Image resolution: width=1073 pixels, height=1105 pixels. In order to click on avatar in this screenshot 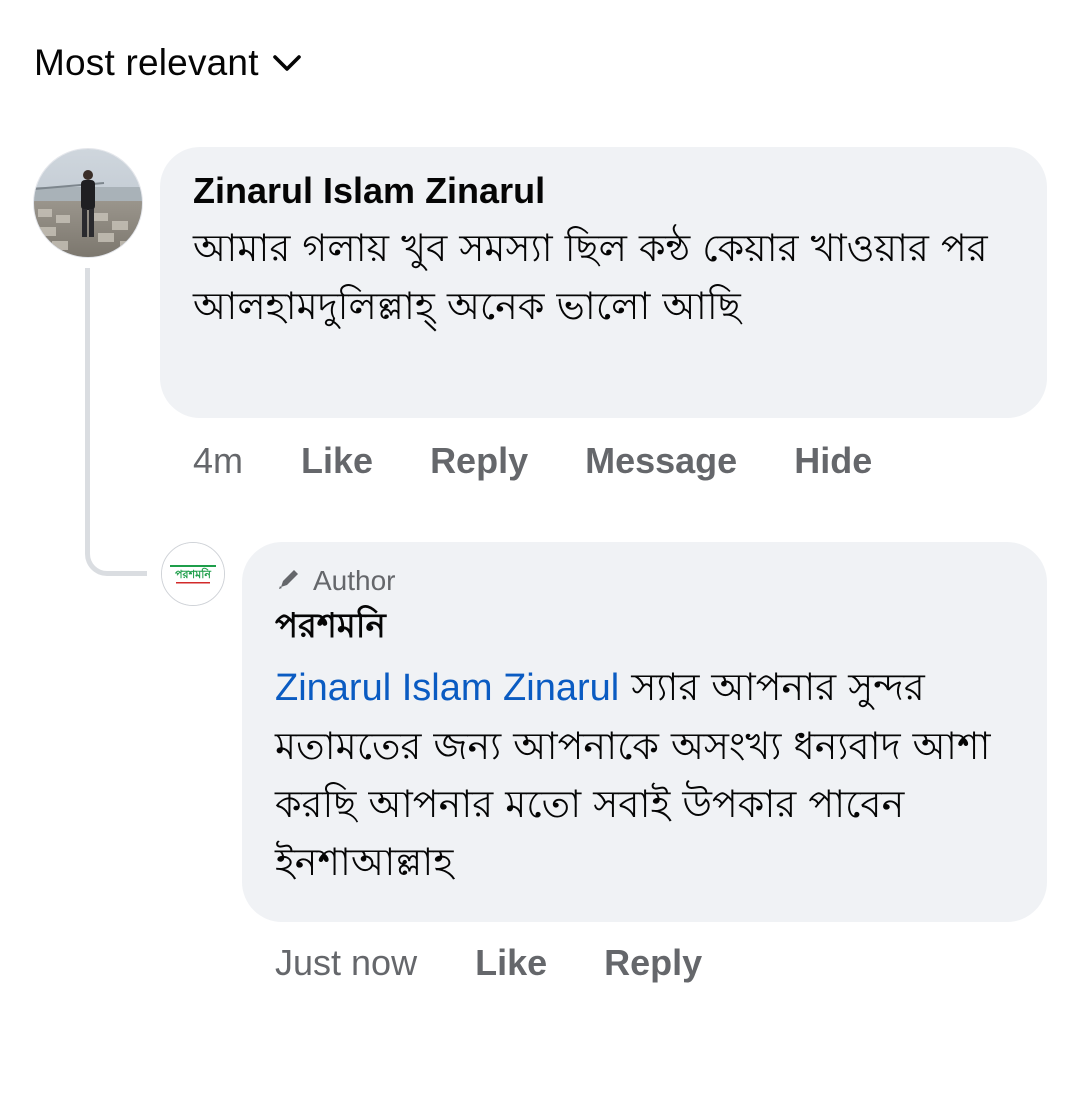, I will do `click(88, 203)`.